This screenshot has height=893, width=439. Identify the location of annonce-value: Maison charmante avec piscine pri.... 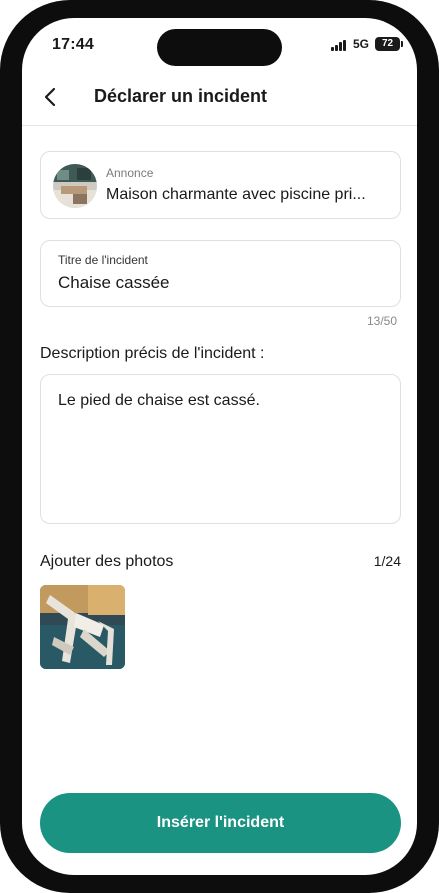
(236, 194).